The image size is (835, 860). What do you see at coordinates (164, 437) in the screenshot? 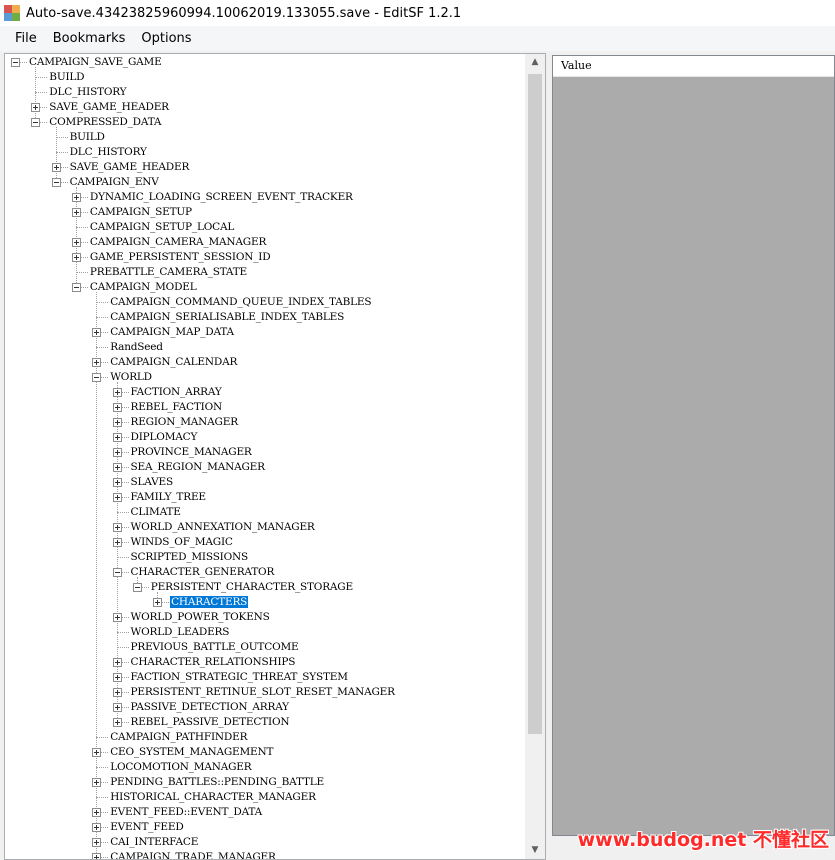
I see `tree-node: DIPLOMACY` at bounding box center [164, 437].